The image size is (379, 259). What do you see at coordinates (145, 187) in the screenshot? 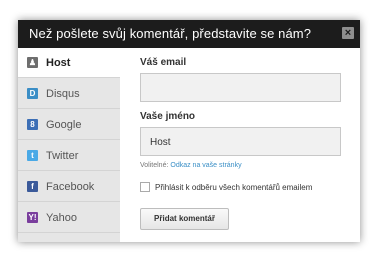
I see `subscribe-checkbox` at bounding box center [145, 187].